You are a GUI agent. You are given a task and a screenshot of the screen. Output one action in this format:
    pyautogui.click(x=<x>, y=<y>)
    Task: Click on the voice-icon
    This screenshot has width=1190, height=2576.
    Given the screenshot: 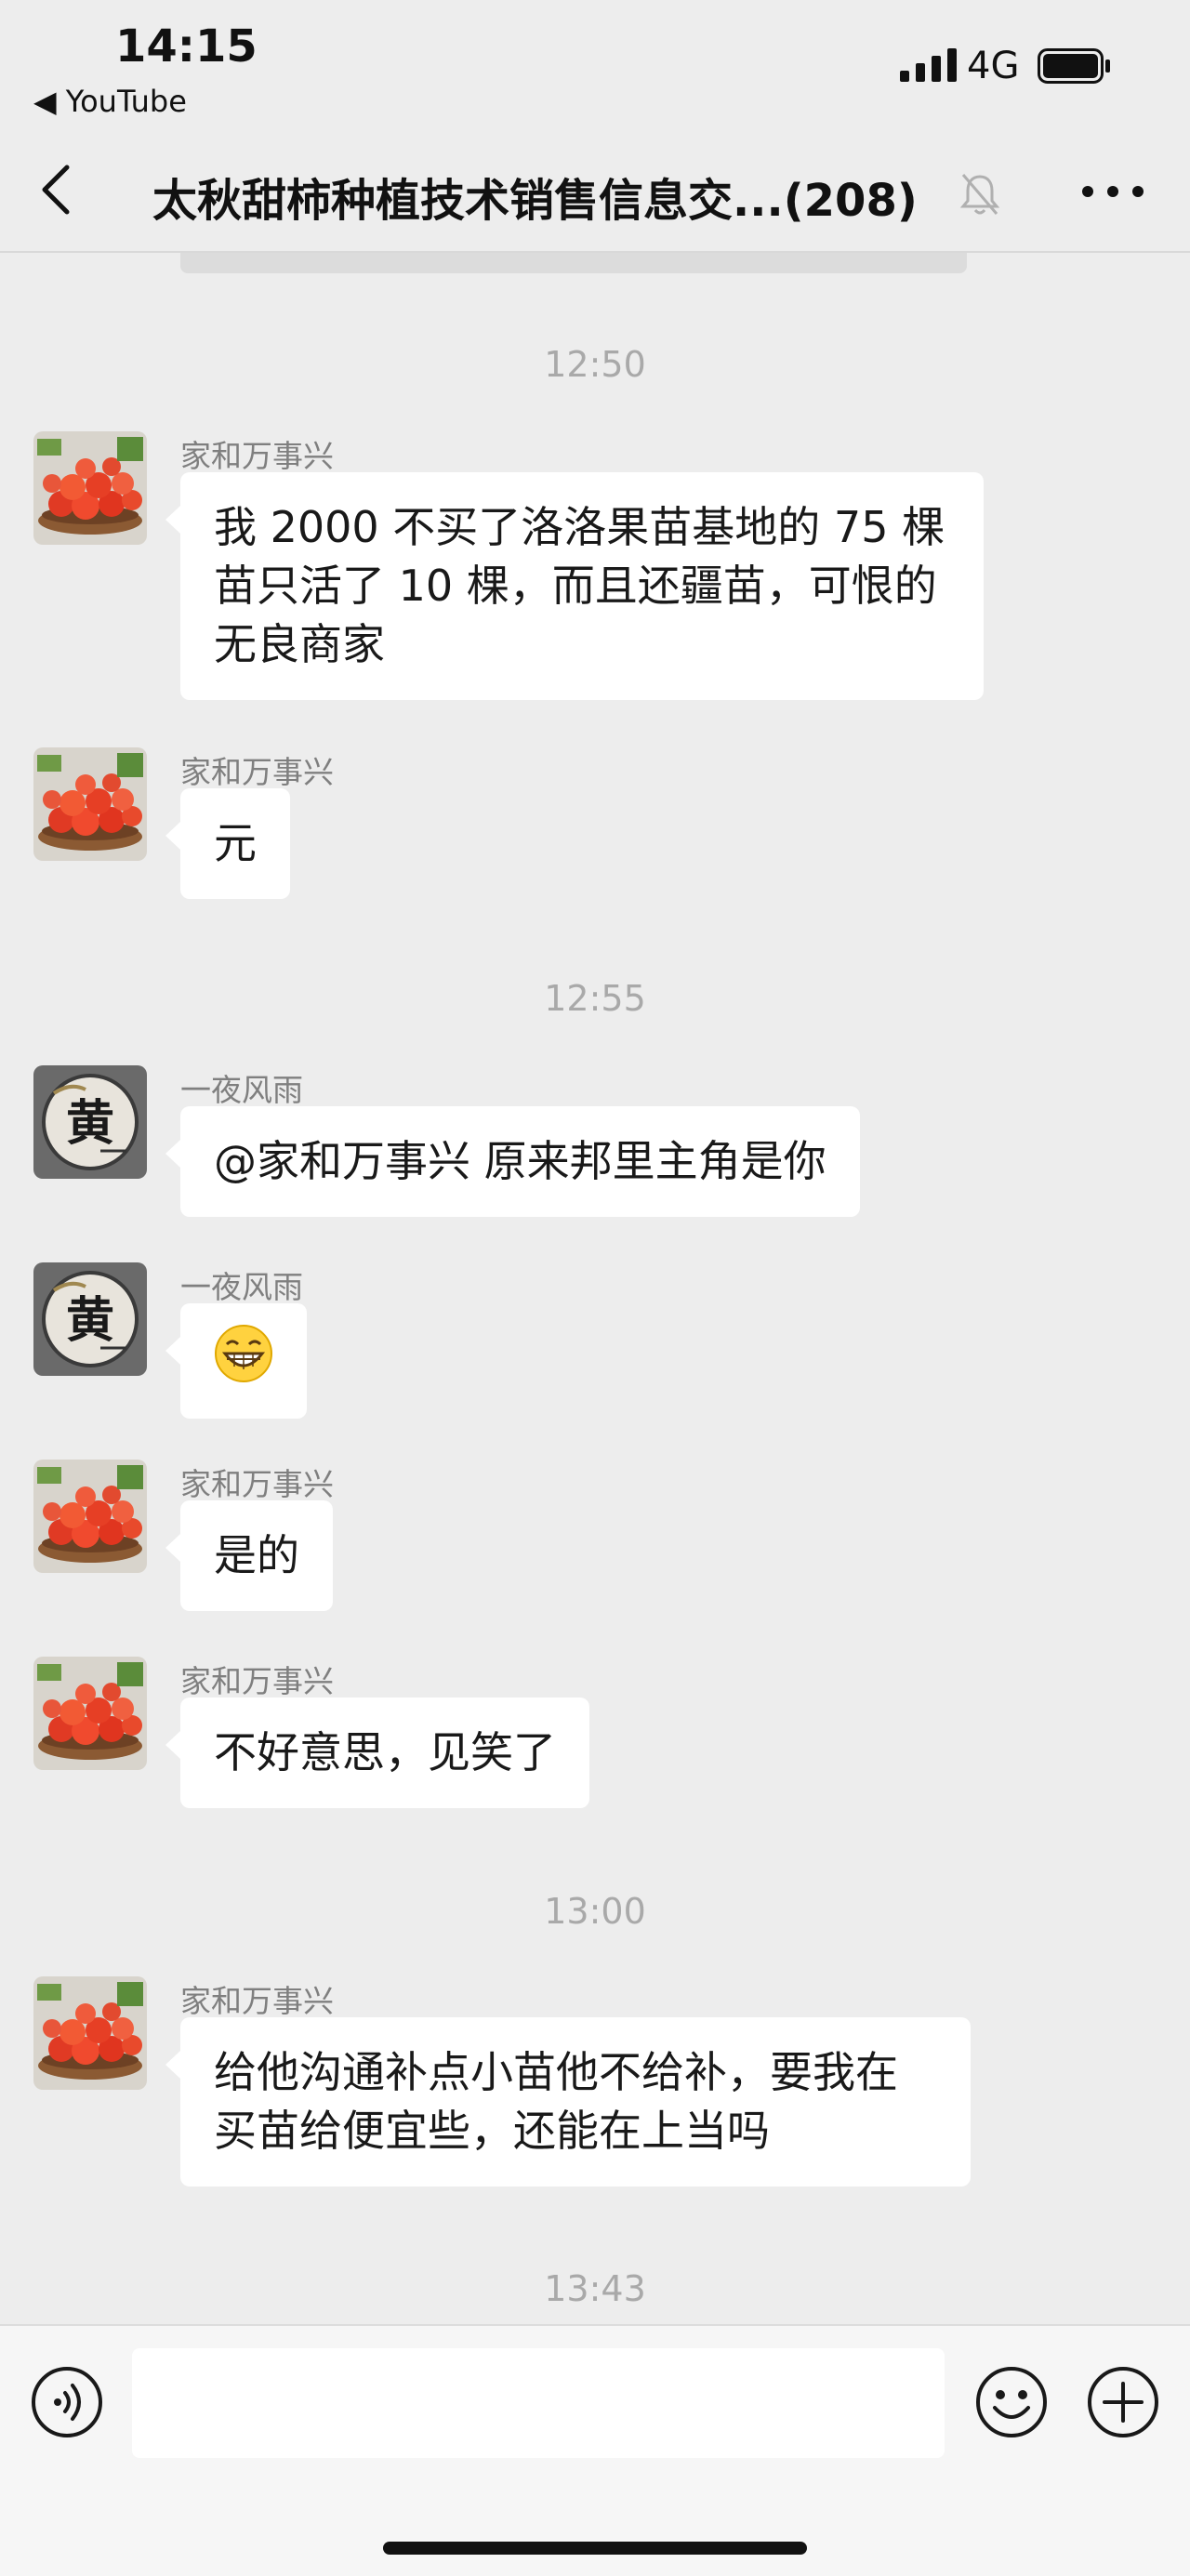 What is the action you would take?
    pyautogui.click(x=67, y=2402)
    